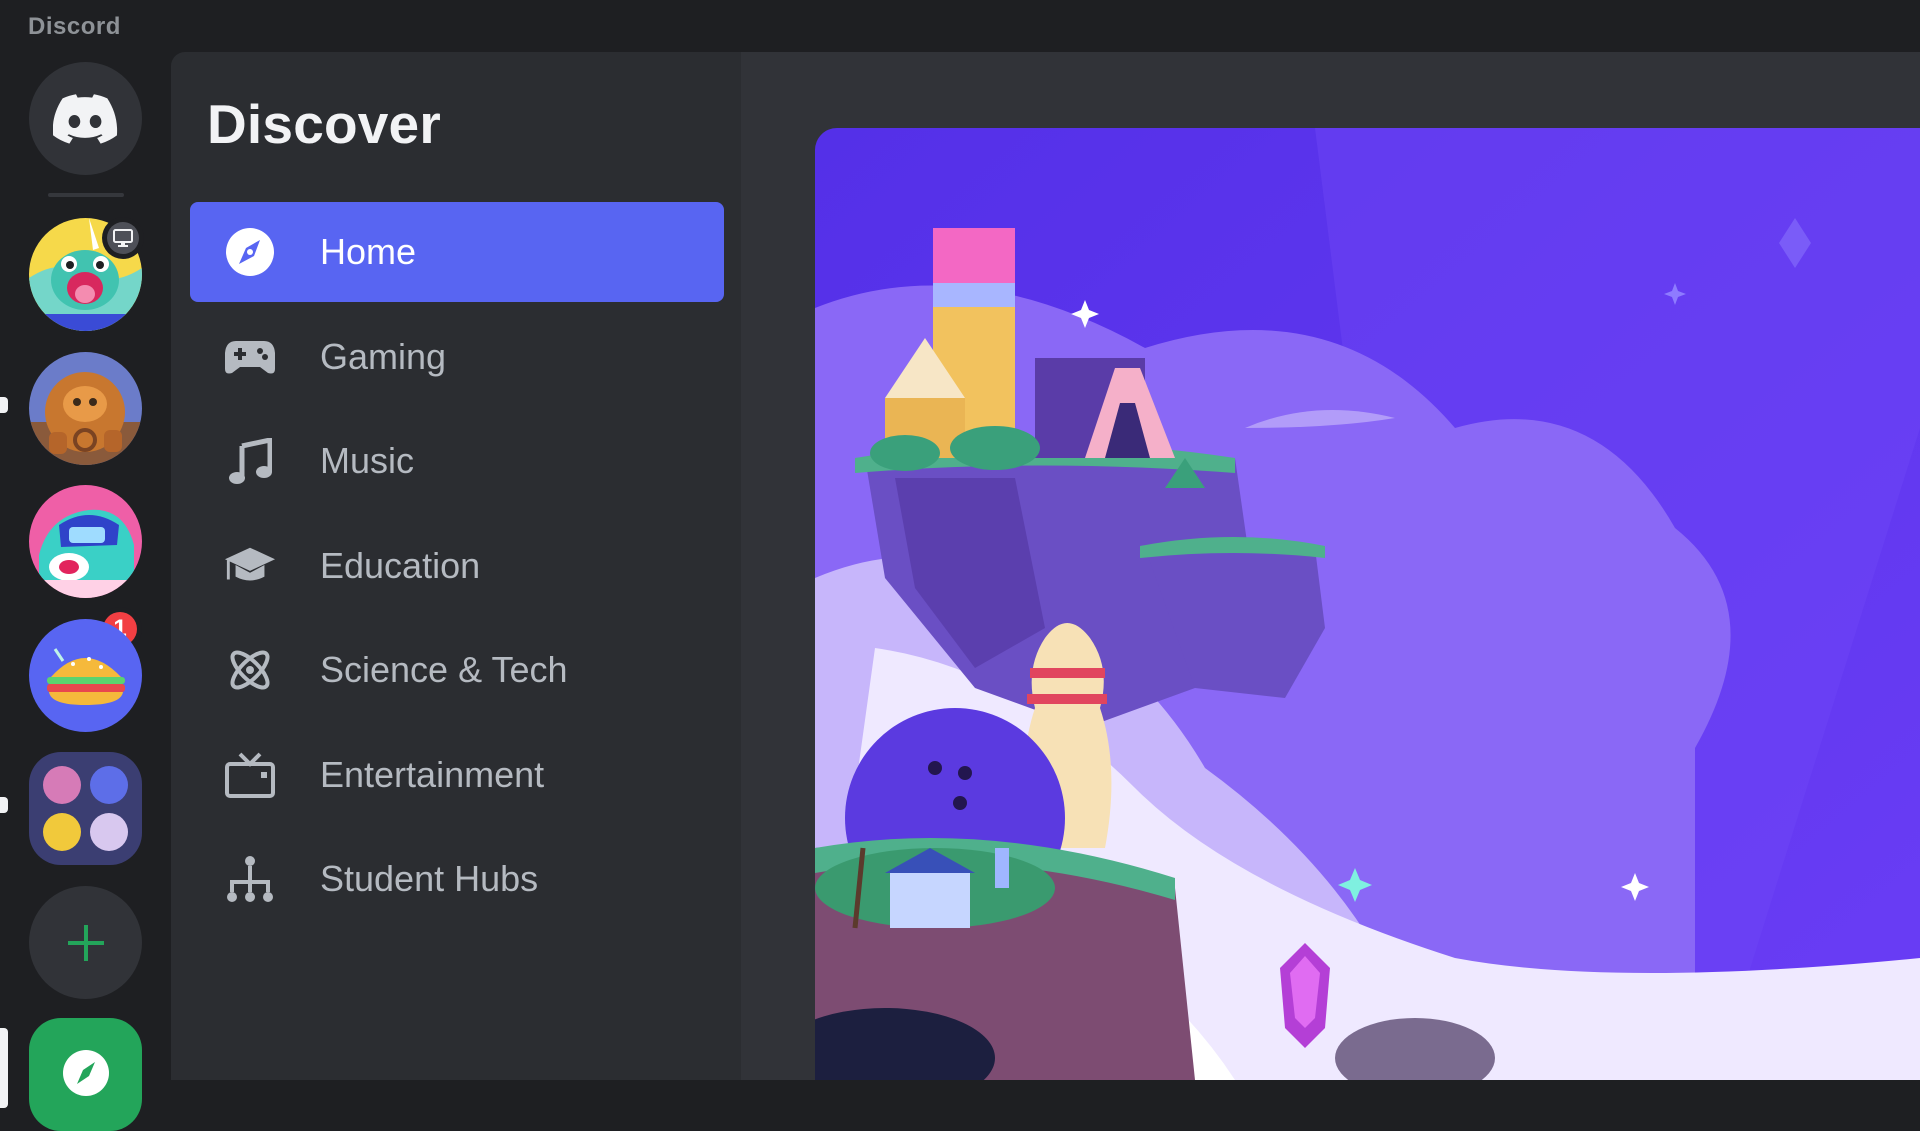 The height and width of the screenshot is (1131, 1920). I want to click on title-bar: Discord, so click(960, 26).